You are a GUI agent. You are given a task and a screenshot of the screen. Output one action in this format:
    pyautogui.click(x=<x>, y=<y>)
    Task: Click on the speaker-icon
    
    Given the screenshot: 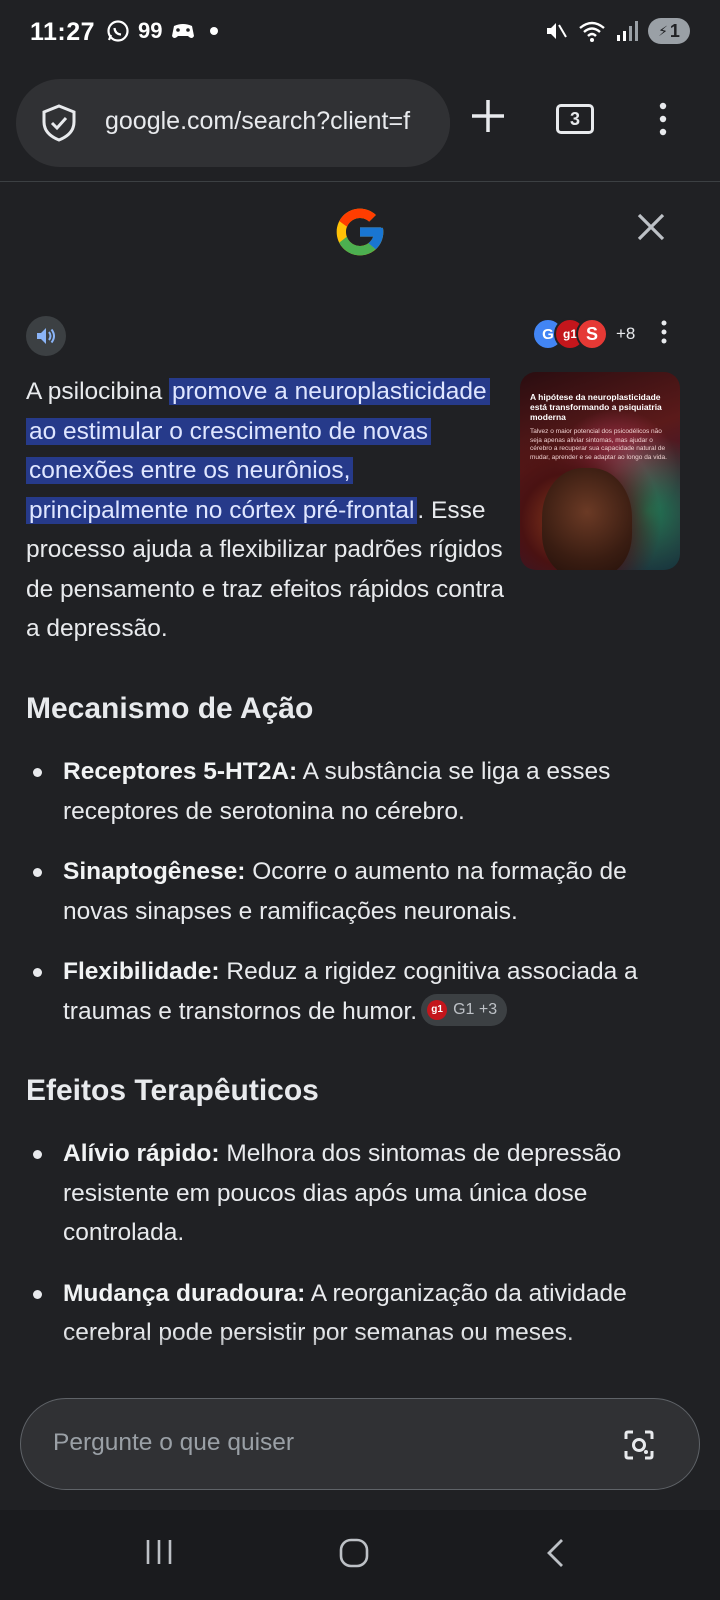 What is the action you would take?
    pyautogui.click(x=46, y=336)
    